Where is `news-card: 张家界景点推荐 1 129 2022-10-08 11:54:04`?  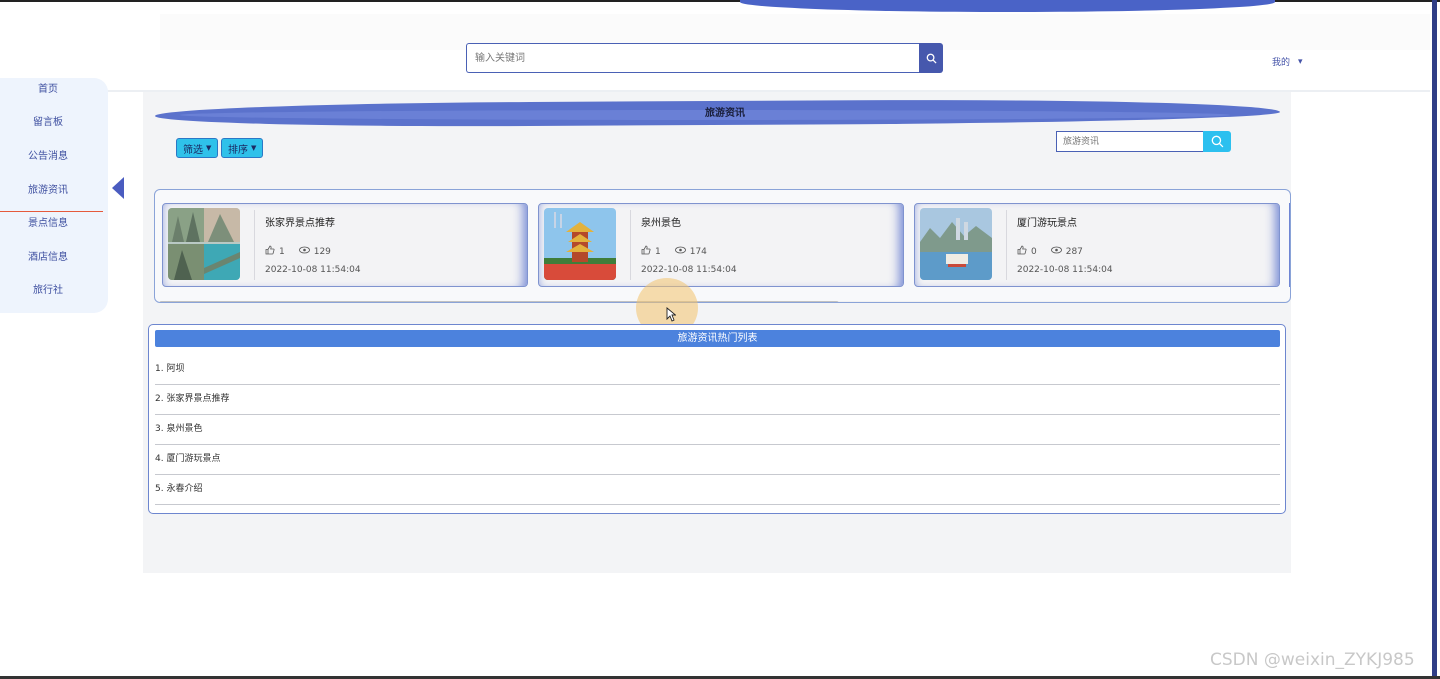
news-card: 张家界景点推荐 1 129 2022-10-08 11:54:04 is located at coordinates (345, 245).